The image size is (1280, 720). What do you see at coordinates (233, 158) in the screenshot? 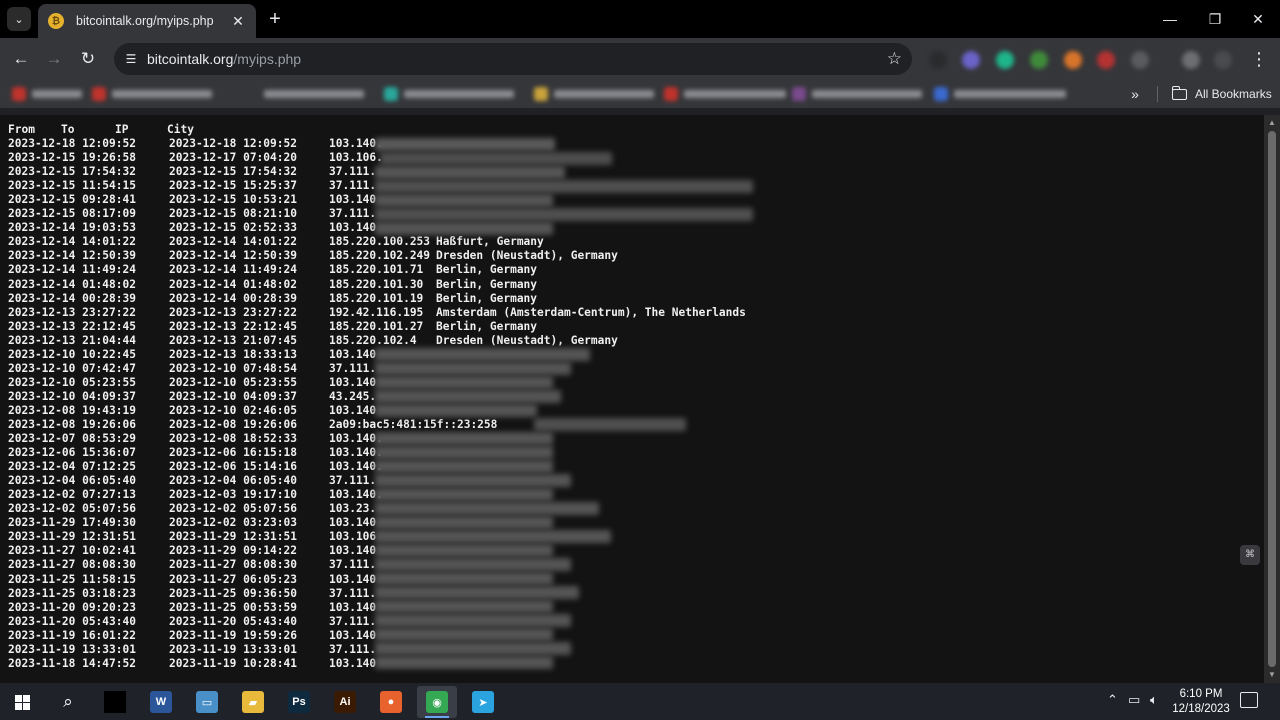
I see `cell-to: 2023-12-17 07:04:20` at bounding box center [233, 158].